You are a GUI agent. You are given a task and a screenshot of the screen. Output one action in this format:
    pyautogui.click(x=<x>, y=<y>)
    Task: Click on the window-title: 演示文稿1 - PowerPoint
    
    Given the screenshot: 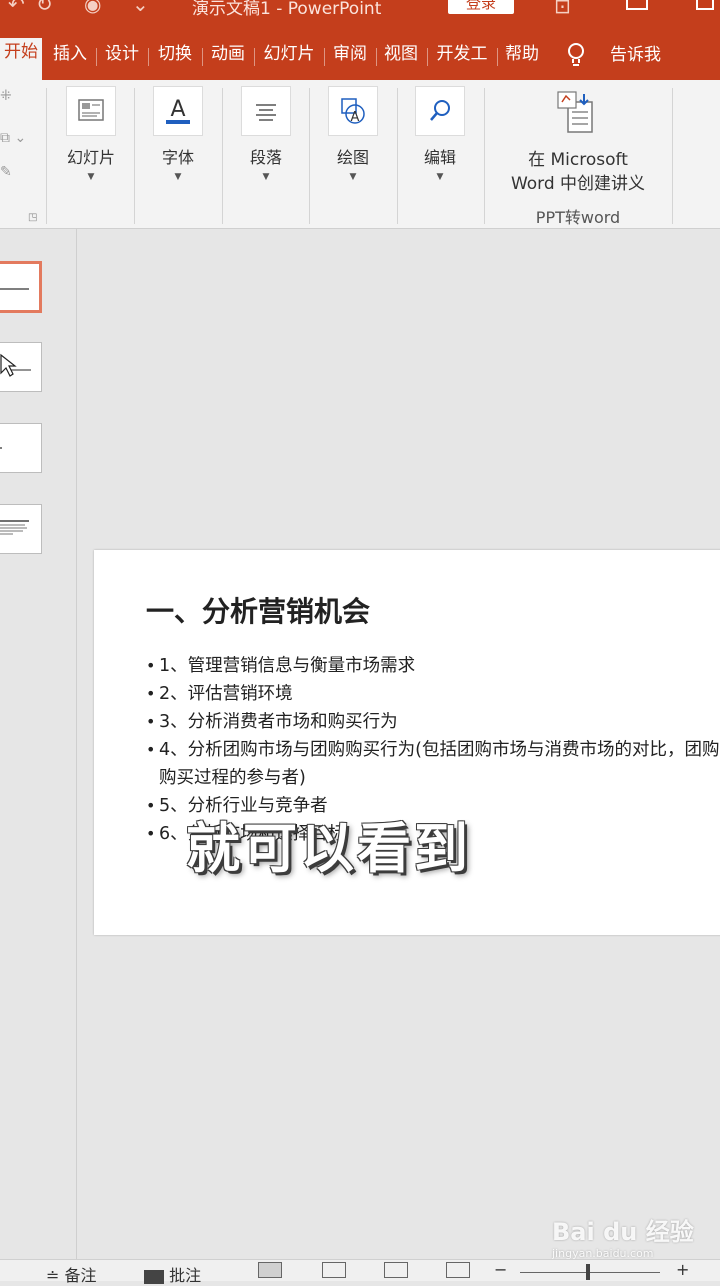 What is the action you would take?
    pyautogui.click(x=287, y=9)
    